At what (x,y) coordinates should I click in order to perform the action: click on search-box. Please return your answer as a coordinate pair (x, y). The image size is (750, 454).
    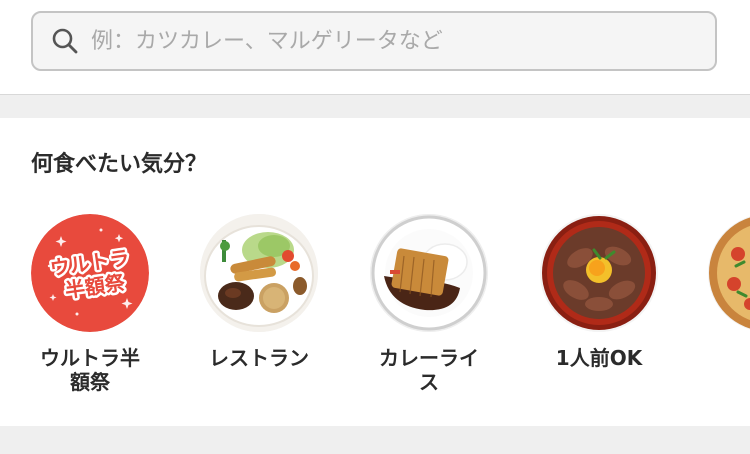
    Looking at the image, I should click on (374, 41).